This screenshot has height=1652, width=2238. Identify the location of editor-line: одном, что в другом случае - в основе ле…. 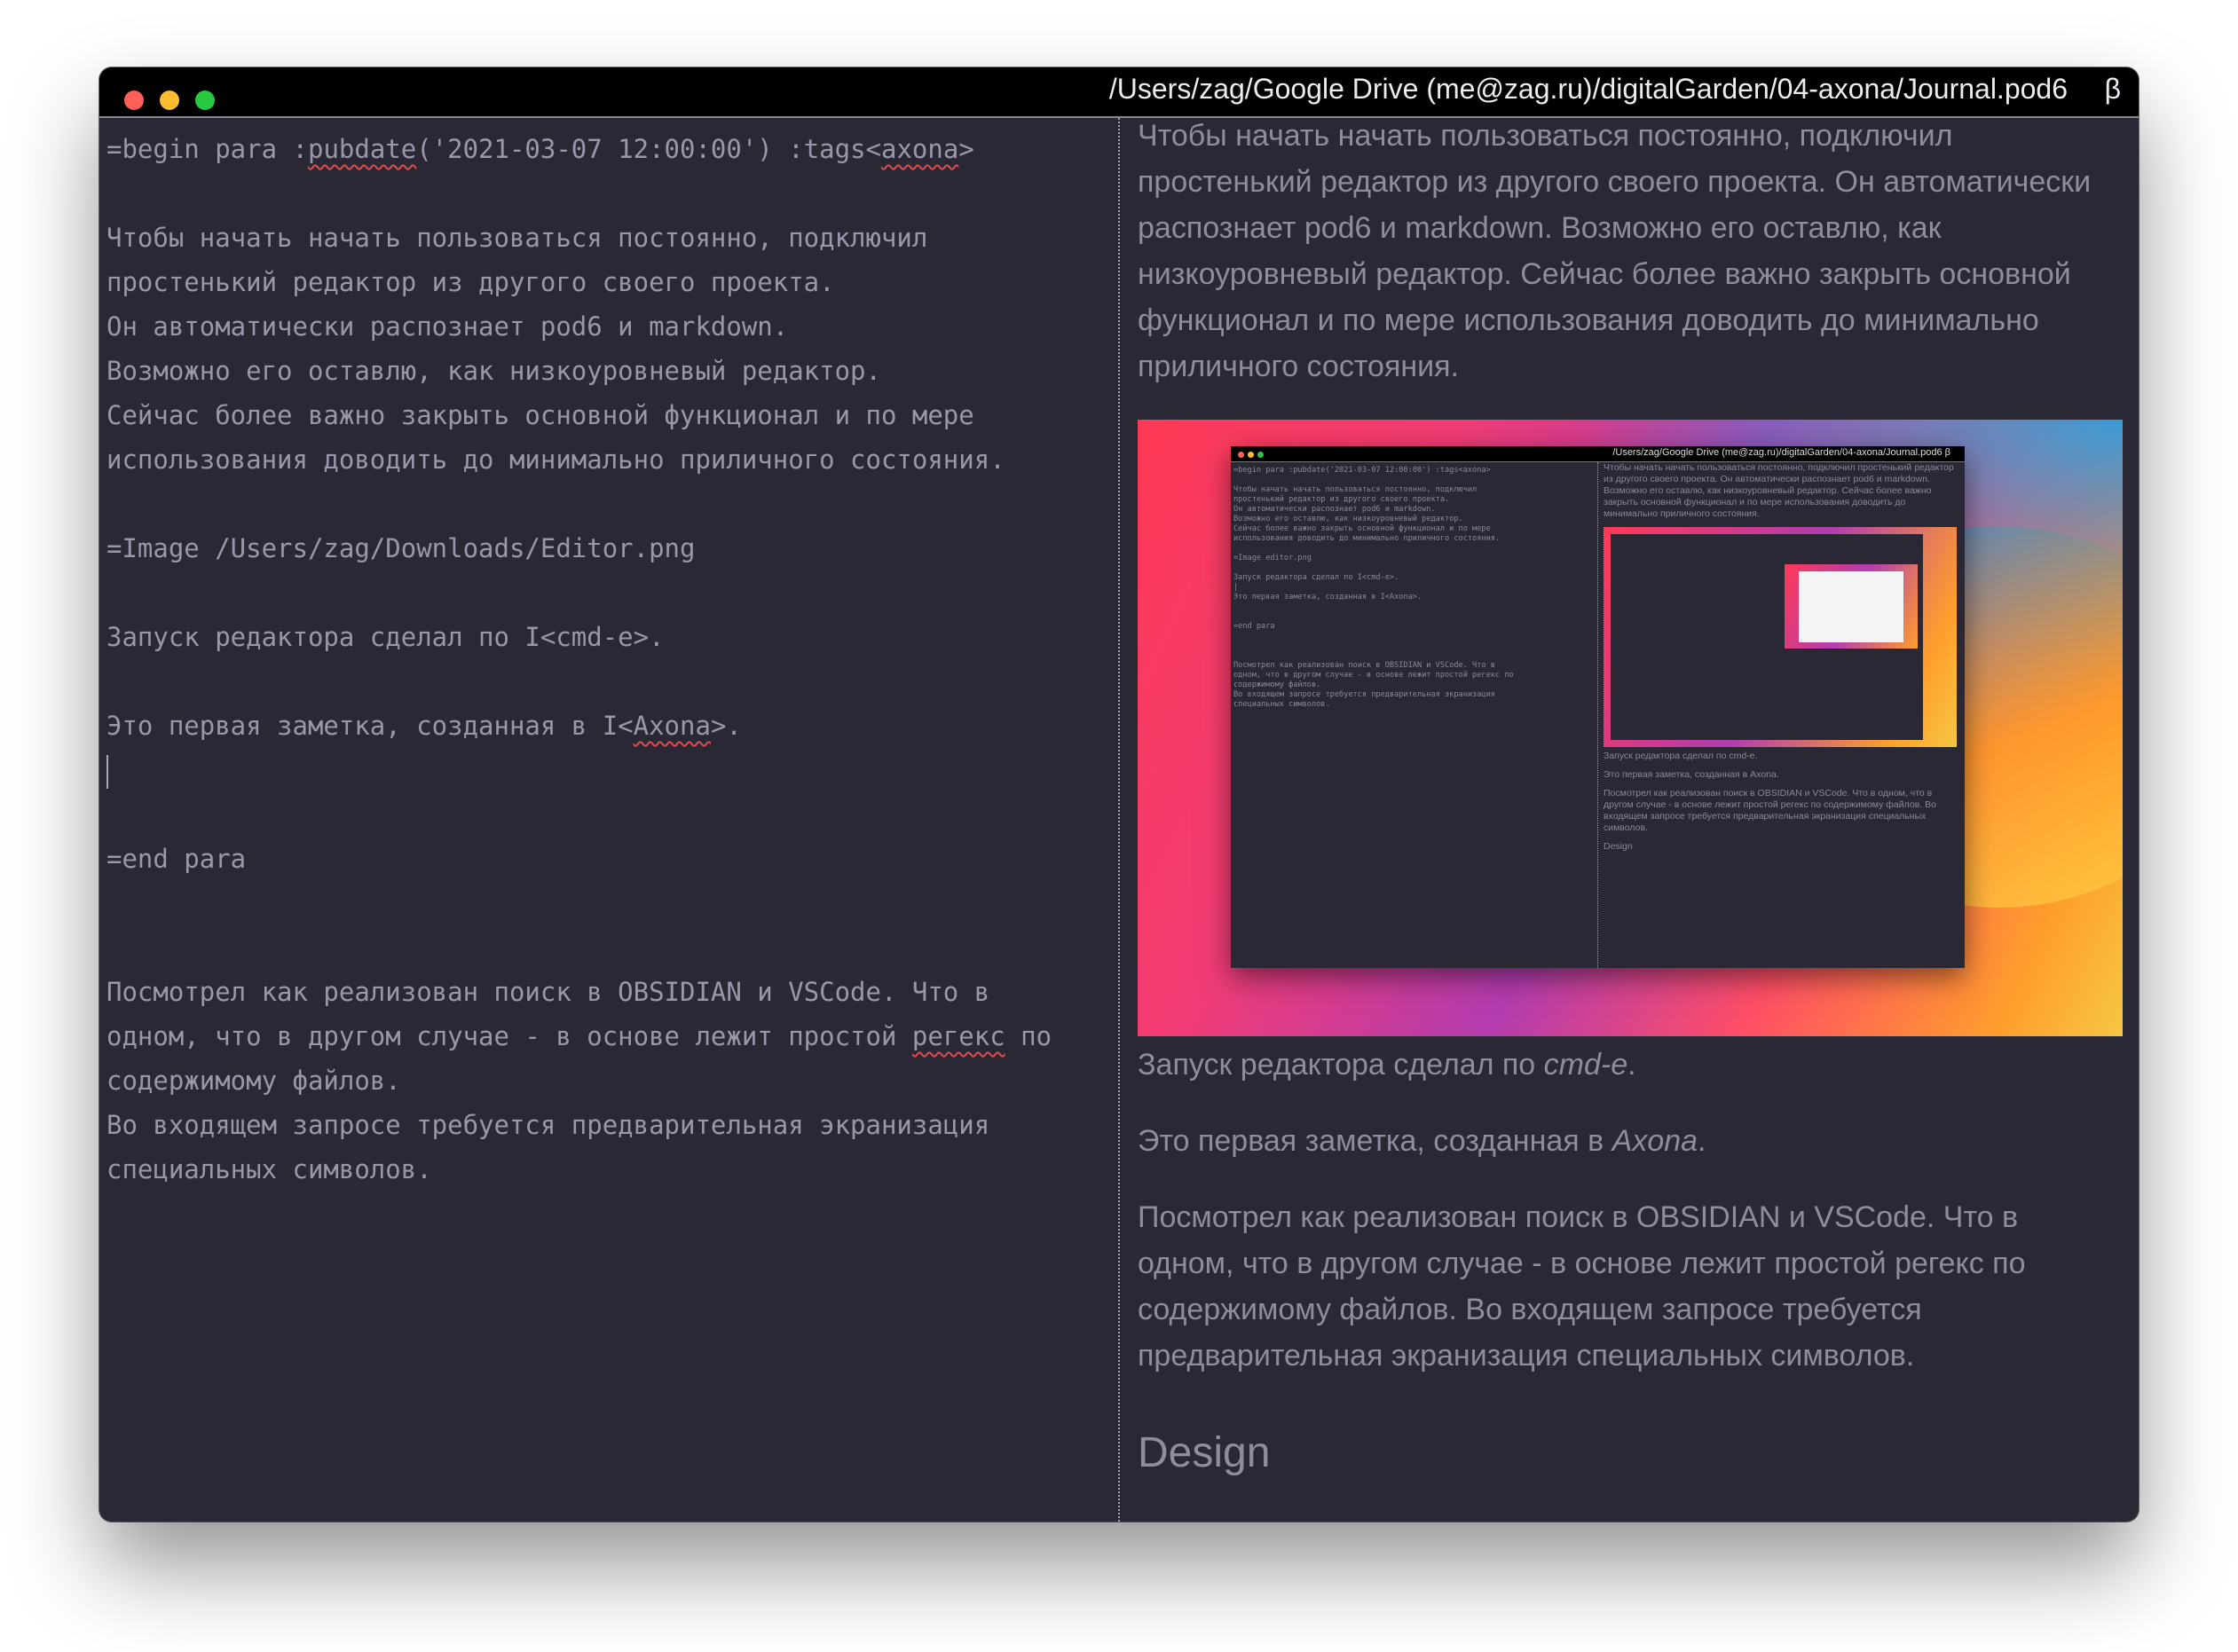
(608, 1036).